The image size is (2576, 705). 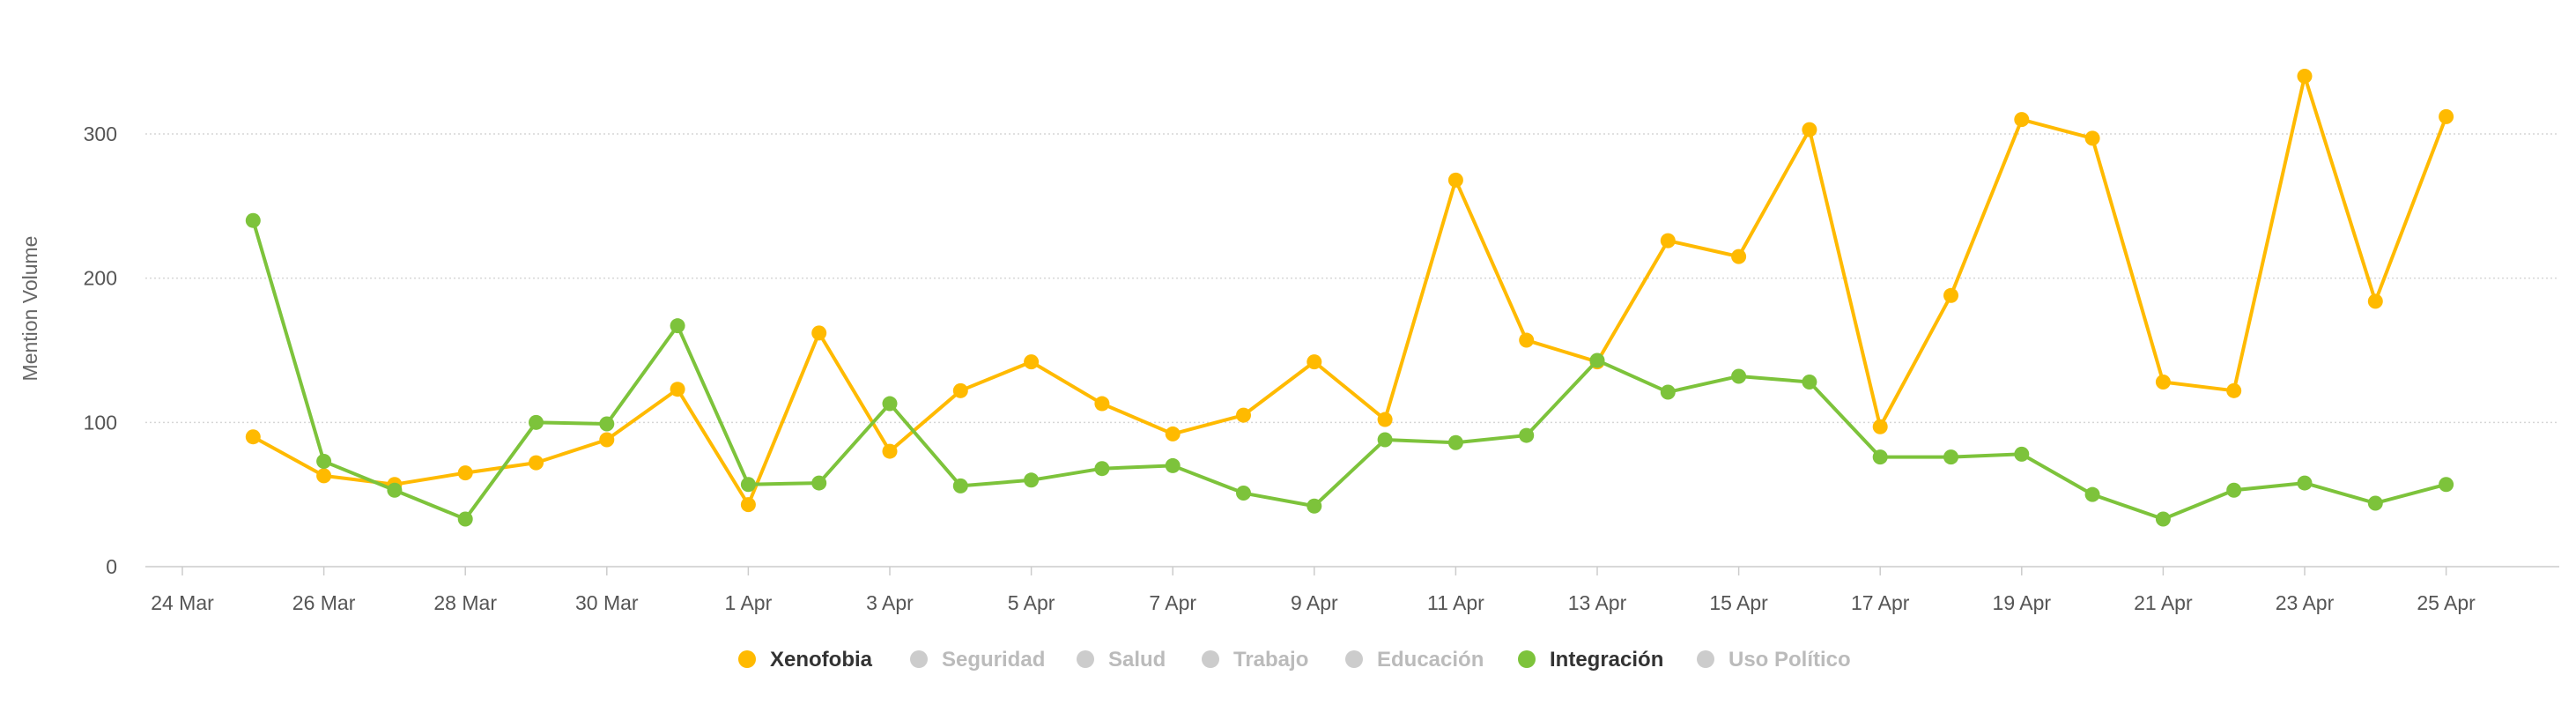 What do you see at coordinates (2163, 602) in the screenshot?
I see `x-tick-label: 21 Apr` at bounding box center [2163, 602].